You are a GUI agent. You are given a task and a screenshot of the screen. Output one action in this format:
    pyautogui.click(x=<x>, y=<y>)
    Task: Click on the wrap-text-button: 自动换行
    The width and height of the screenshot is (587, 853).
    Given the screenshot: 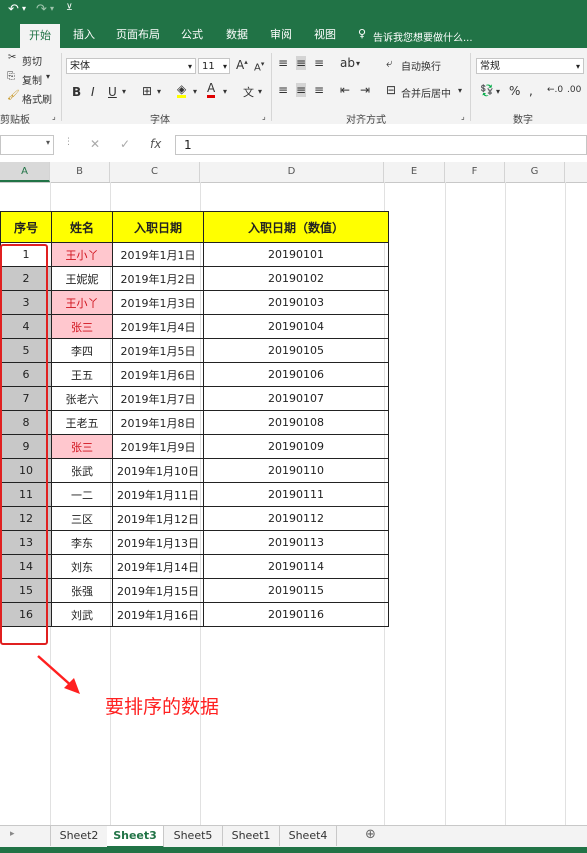 What is the action you would take?
    pyautogui.click(x=421, y=65)
    